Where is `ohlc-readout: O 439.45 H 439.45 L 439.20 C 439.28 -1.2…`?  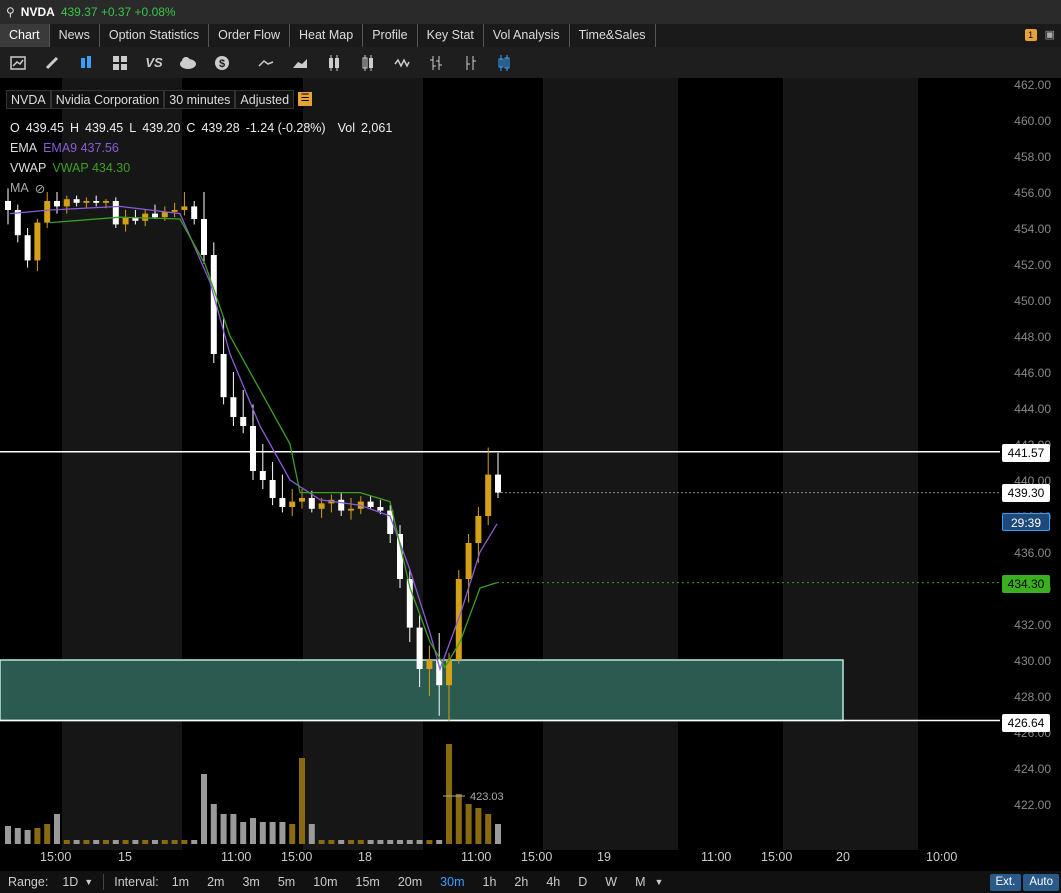
ohlc-readout: O 439.45 H 439.45 L 439.20 C 439.28 -1.2… is located at coordinates (201, 128).